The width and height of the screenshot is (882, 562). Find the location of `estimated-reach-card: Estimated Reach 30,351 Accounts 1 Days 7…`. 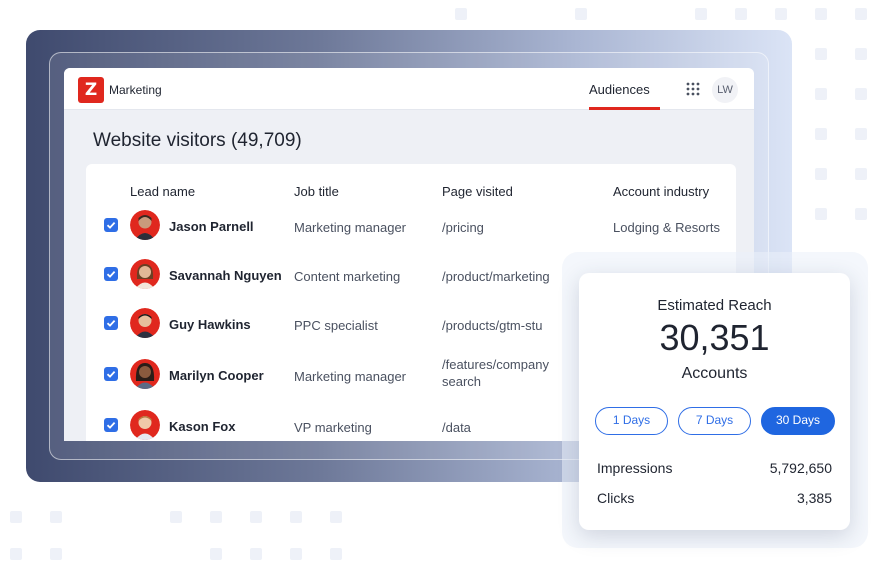

estimated-reach-card: Estimated Reach 30,351 Accounts 1 Days 7… is located at coordinates (714, 401).